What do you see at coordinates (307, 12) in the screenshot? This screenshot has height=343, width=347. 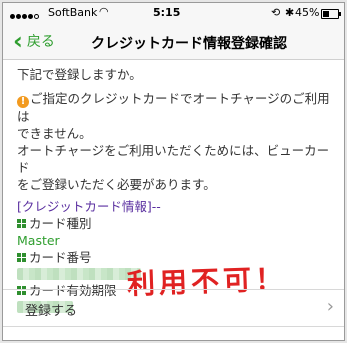 I see `battery-percent: 45%` at bounding box center [307, 12].